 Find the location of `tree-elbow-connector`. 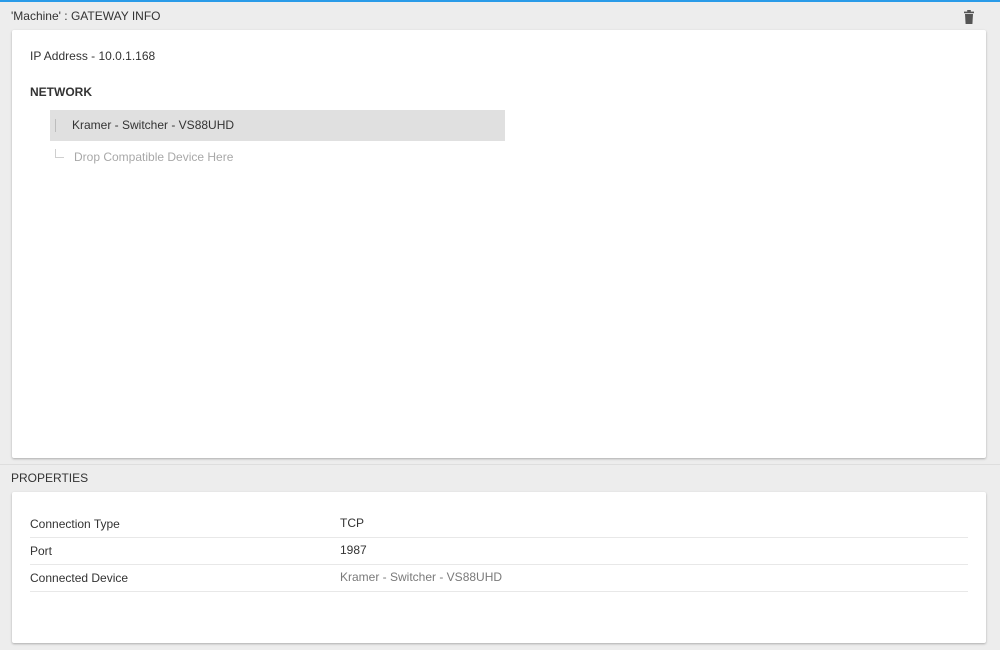

tree-elbow-connector is located at coordinates (59, 153).